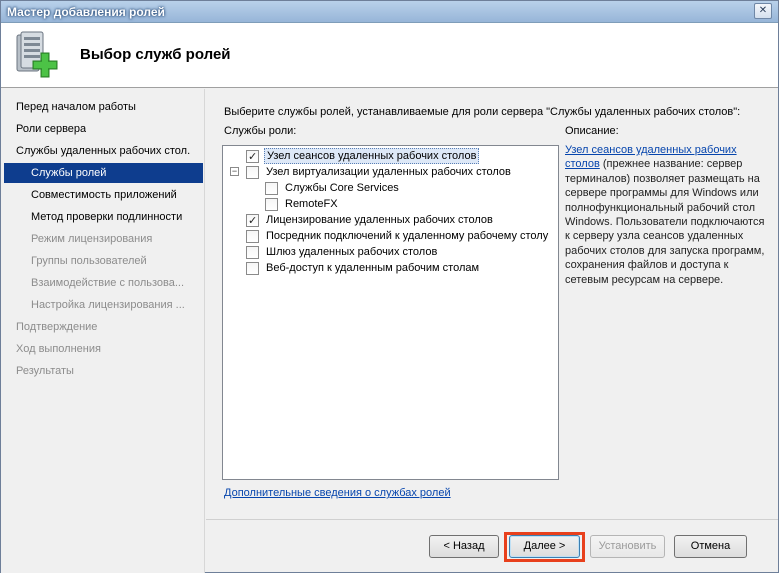 This screenshot has width=779, height=573. What do you see at coordinates (464, 546) in the screenshot?
I see `back-button: < Назад` at bounding box center [464, 546].